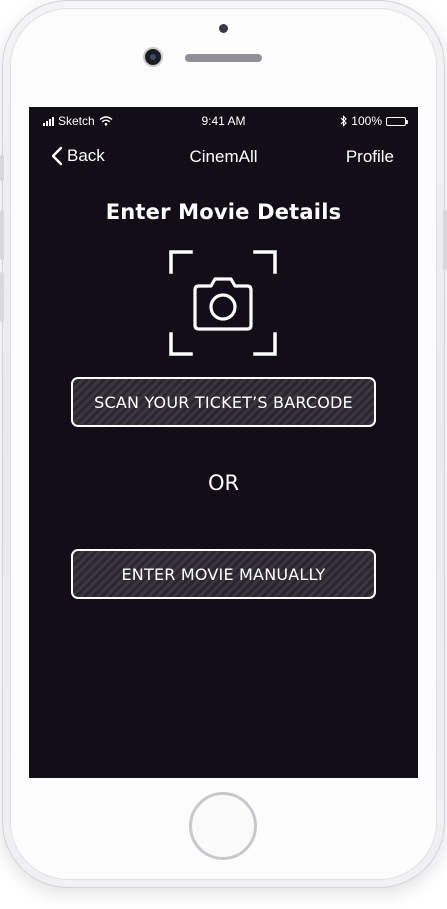  Describe the element at coordinates (223, 28) in the screenshot. I see `proximity-sensor` at that location.